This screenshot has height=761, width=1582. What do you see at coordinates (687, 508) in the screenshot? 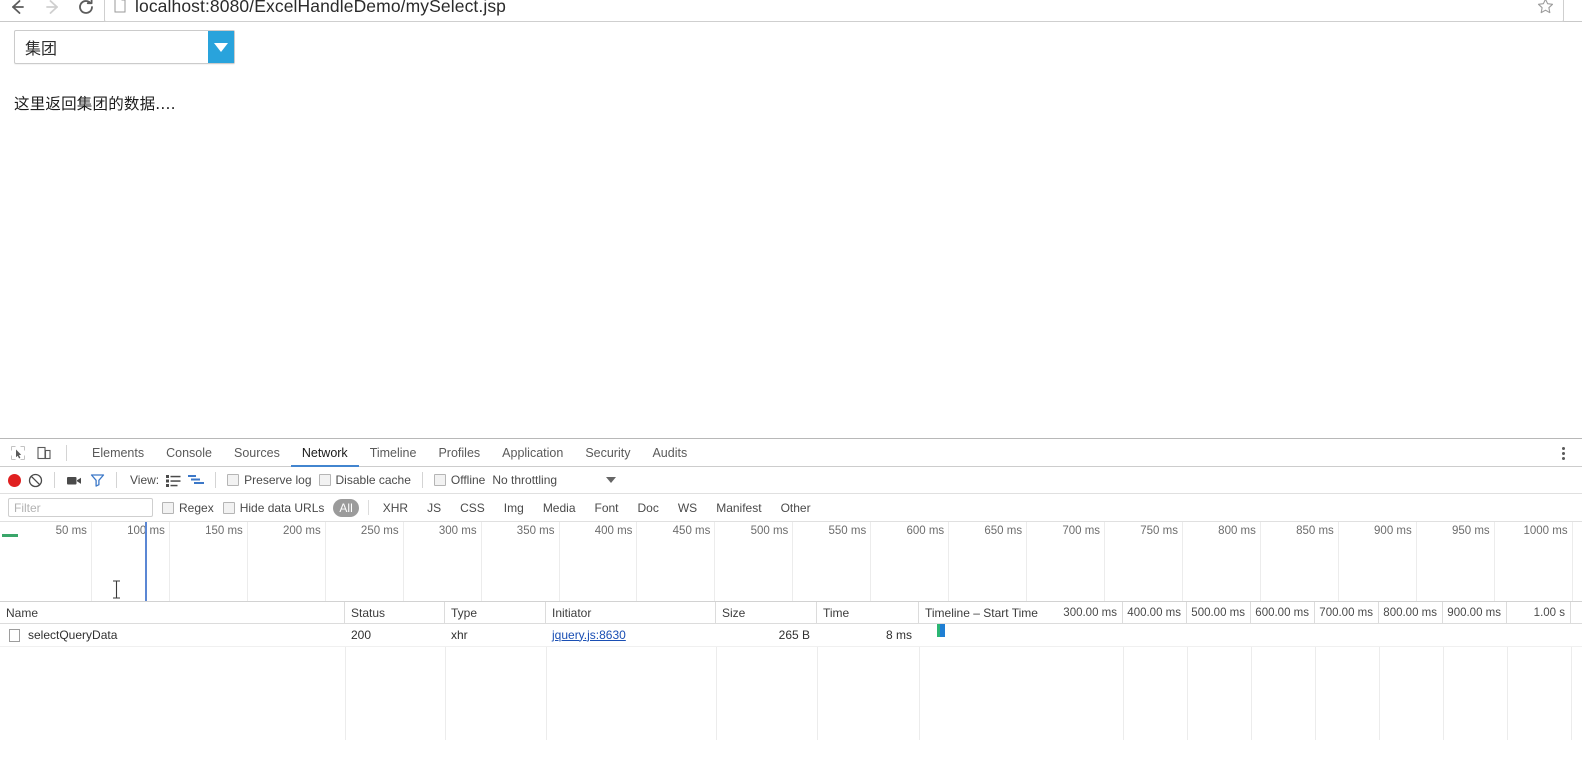
I see `filter-type-ws: WS` at bounding box center [687, 508].